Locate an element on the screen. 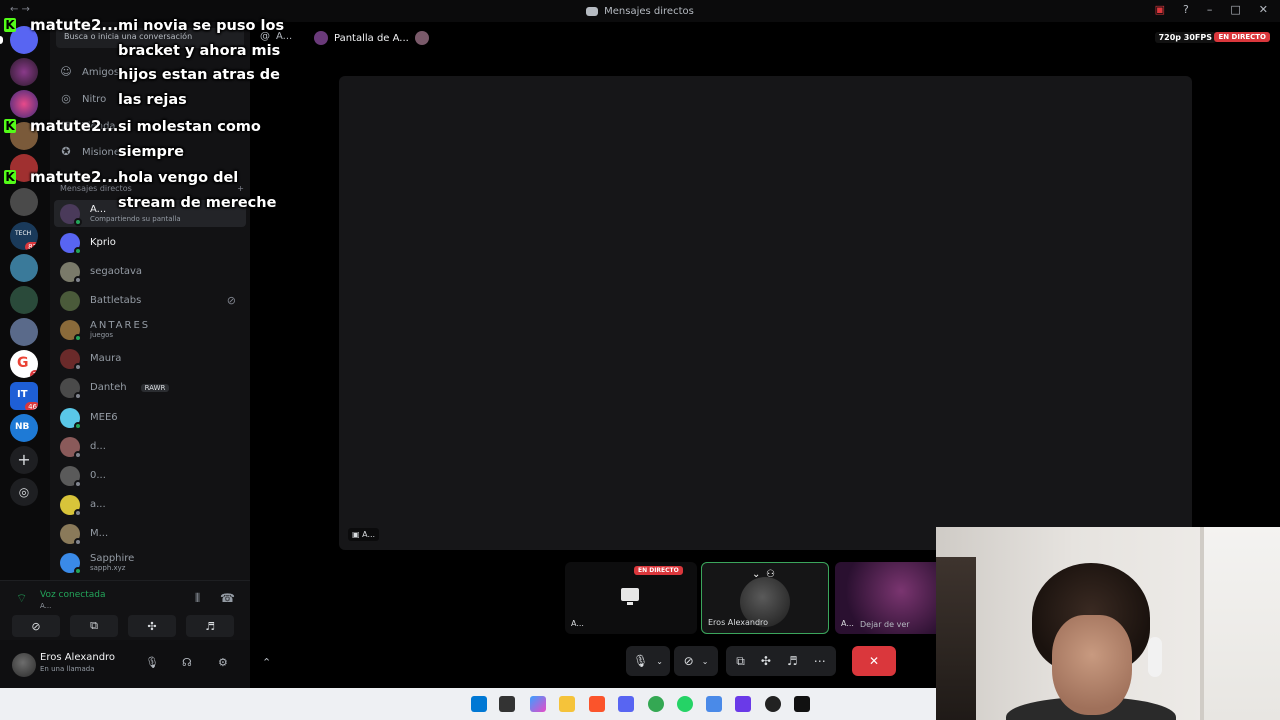  dm-item: Danteh RAWR is located at coordinates (150, 387).